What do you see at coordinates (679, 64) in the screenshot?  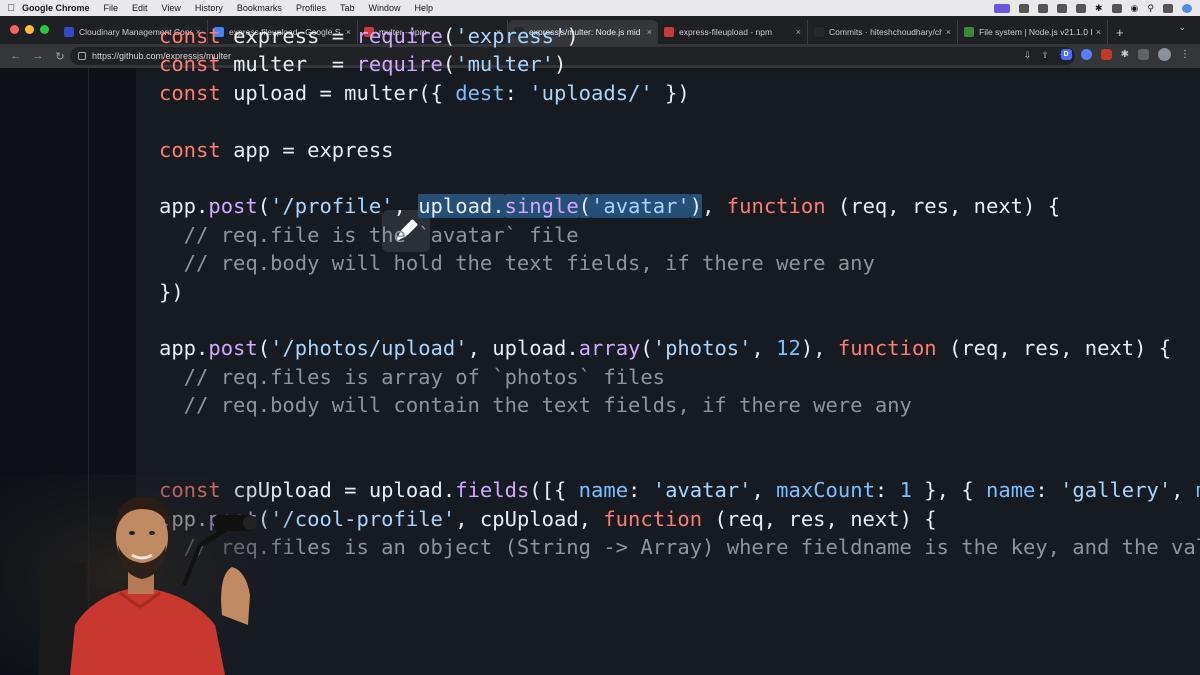 I see `code-line: const multer = require('multer')` at bounding box center [679, 64].